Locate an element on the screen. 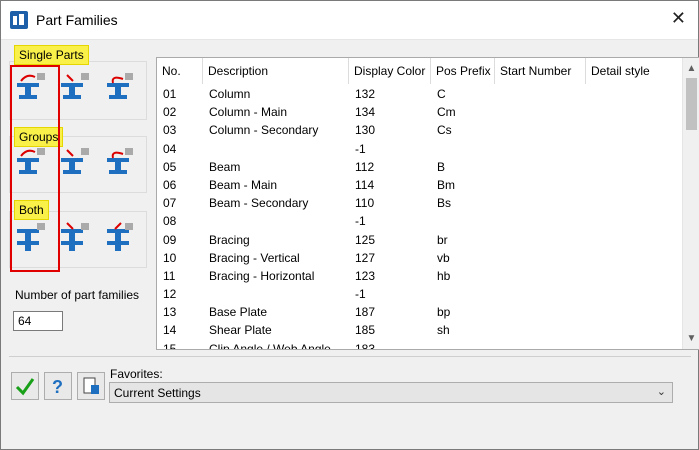 The height and width of the screenshot is (450, 699). single-parts-remove-button is located at coordinates (119, 87).